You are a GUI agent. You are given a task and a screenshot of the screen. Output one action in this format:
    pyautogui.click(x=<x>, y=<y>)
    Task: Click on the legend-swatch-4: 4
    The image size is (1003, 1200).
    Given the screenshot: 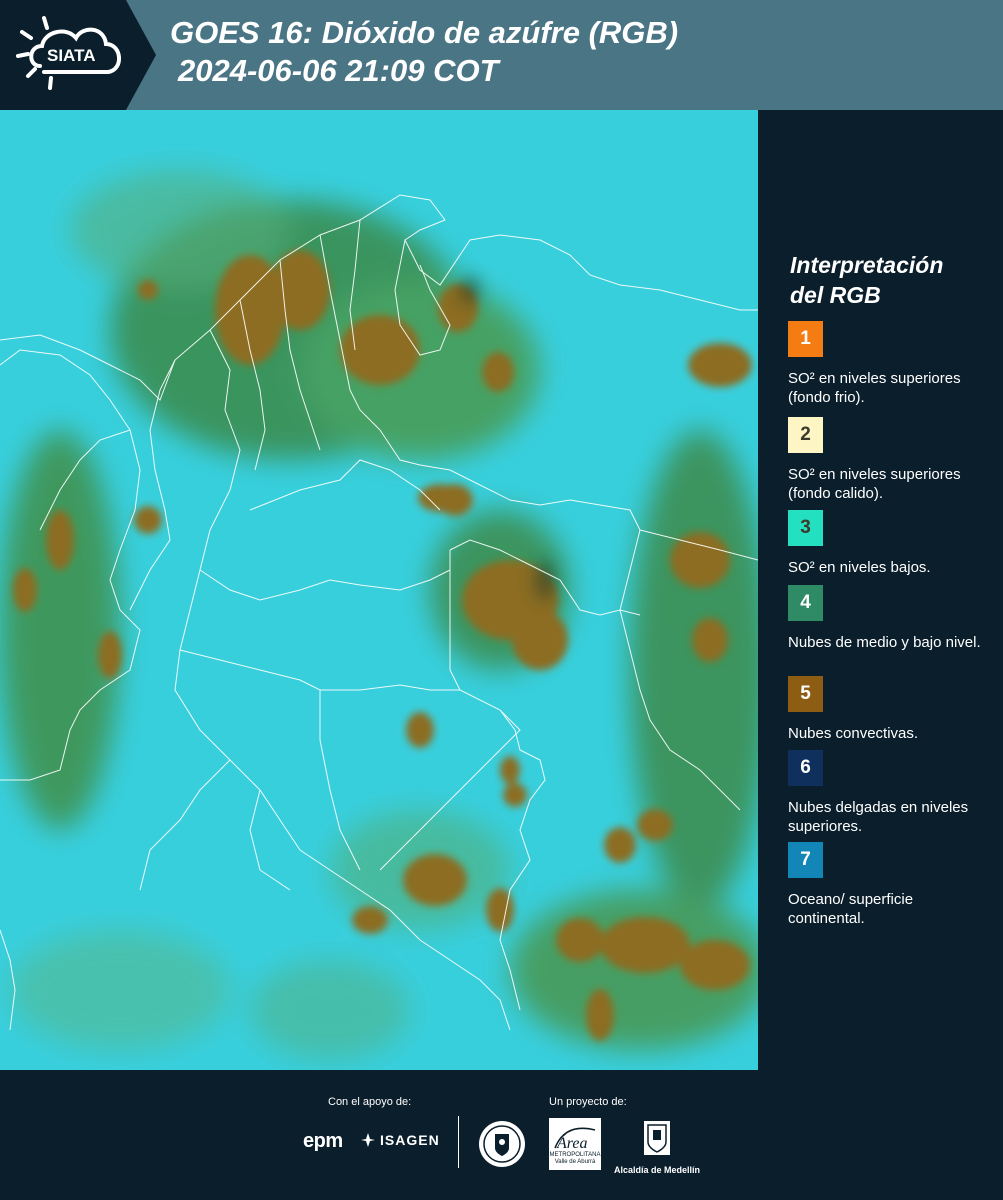 What is the action you would take?
    pyautogui.click(x=805, y=603)
    